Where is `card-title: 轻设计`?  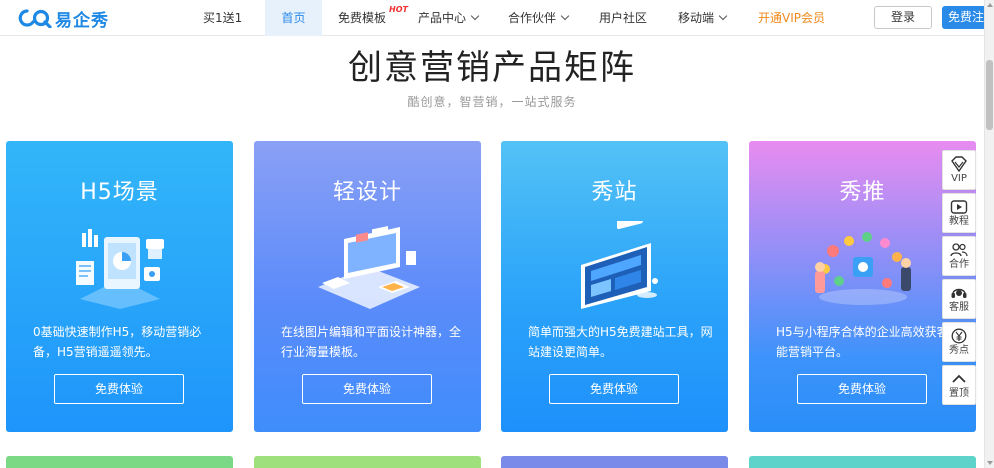
card-title: 轻设计 is located at coordinates (367, 192).